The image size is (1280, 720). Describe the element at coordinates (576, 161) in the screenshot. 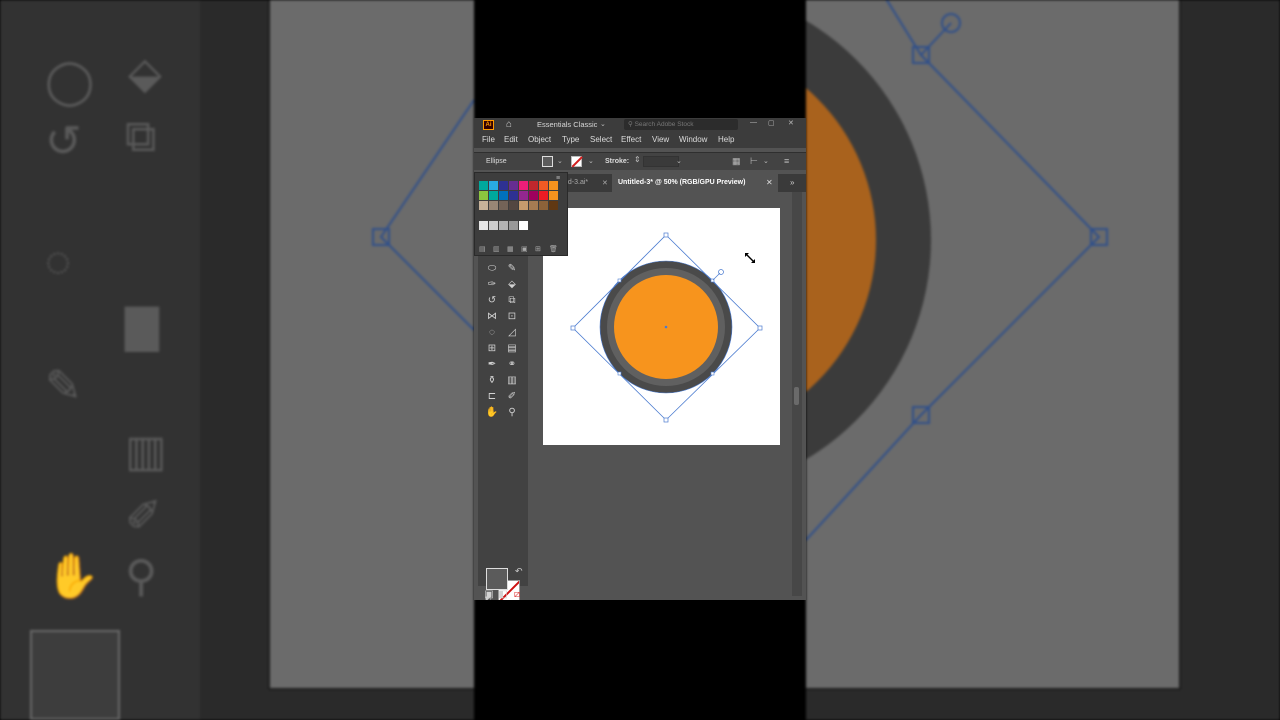

I see `stroke-swatch` at that location.